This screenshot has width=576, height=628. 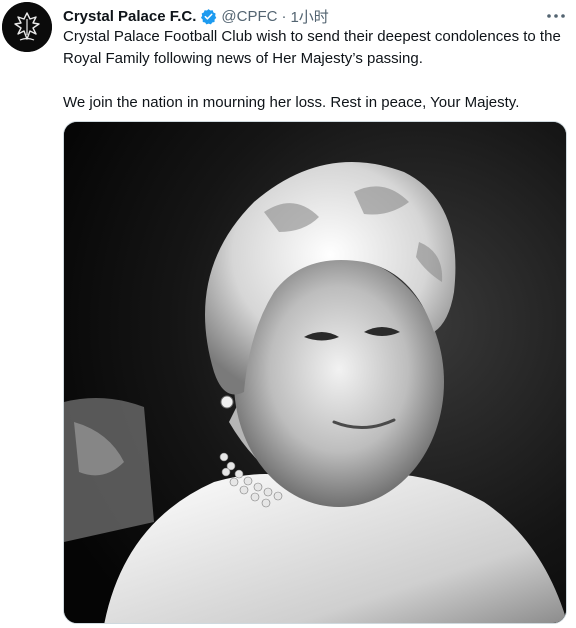 I want to click on verified-badge-icon, so click(x=208, y=16).